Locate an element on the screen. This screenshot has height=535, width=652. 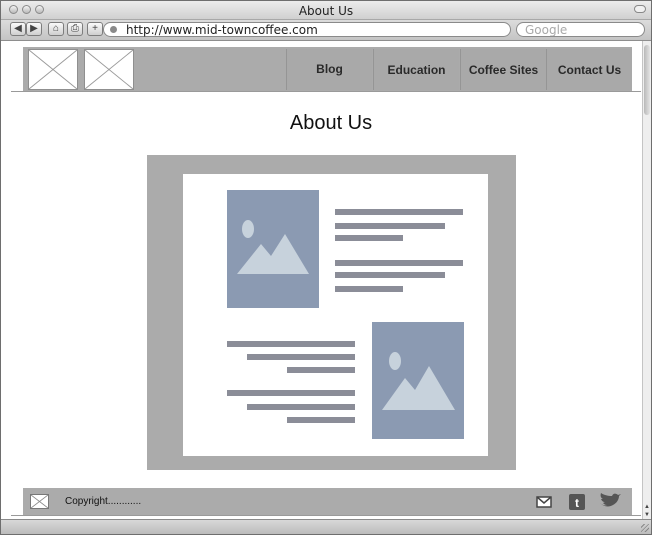
scrollbar-thumb is located at coordinates (647, 80).